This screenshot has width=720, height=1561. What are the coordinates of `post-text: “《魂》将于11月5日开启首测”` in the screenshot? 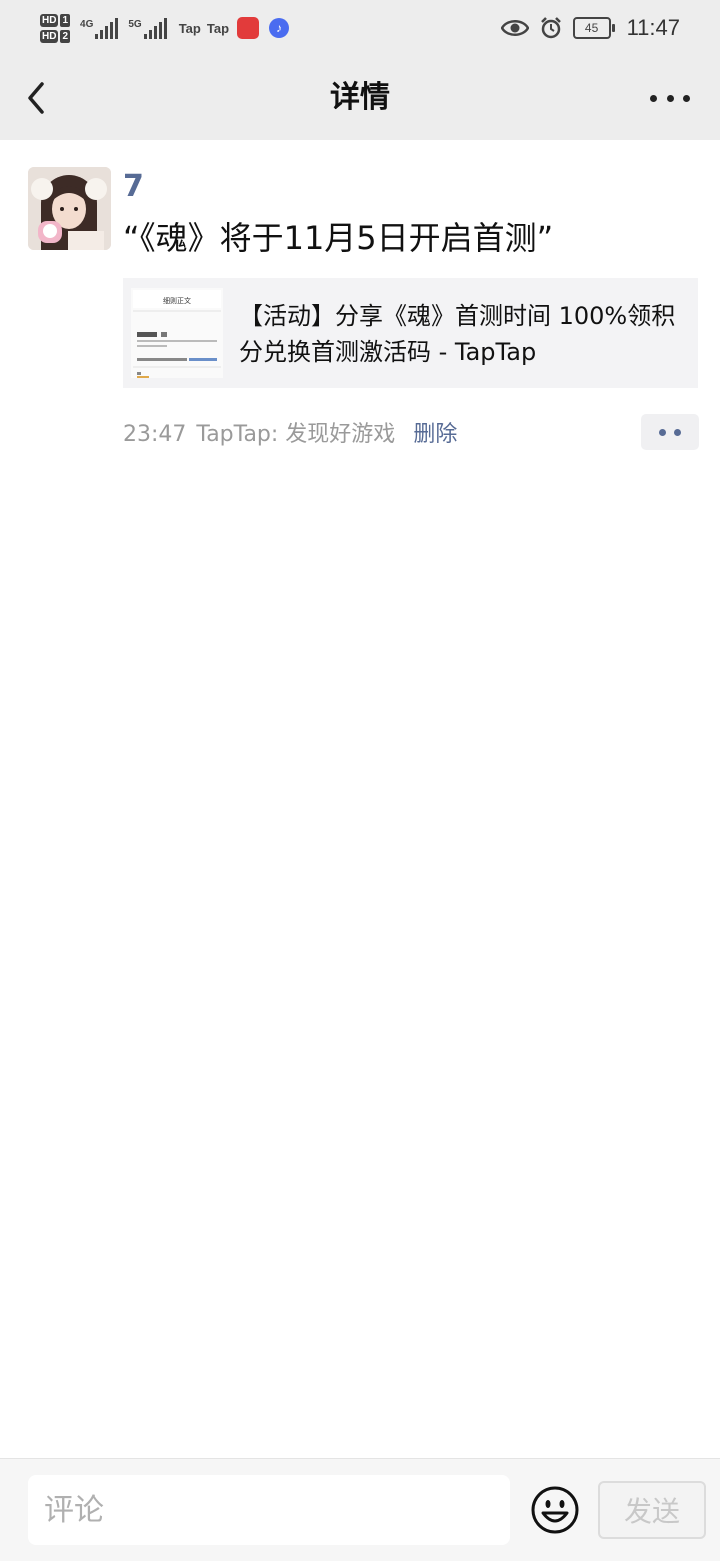 It's located at (338, 238).